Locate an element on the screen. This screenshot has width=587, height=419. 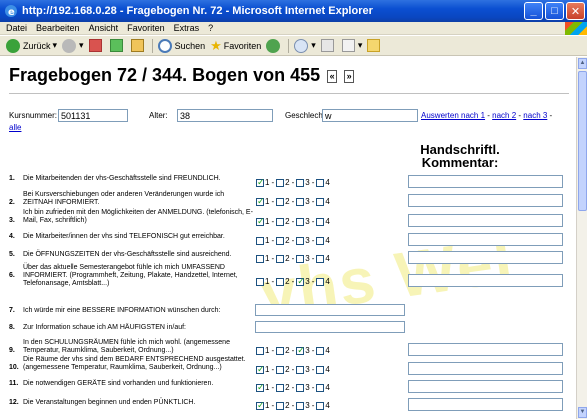
geschlecht-input is located at coordinates (370, 115).